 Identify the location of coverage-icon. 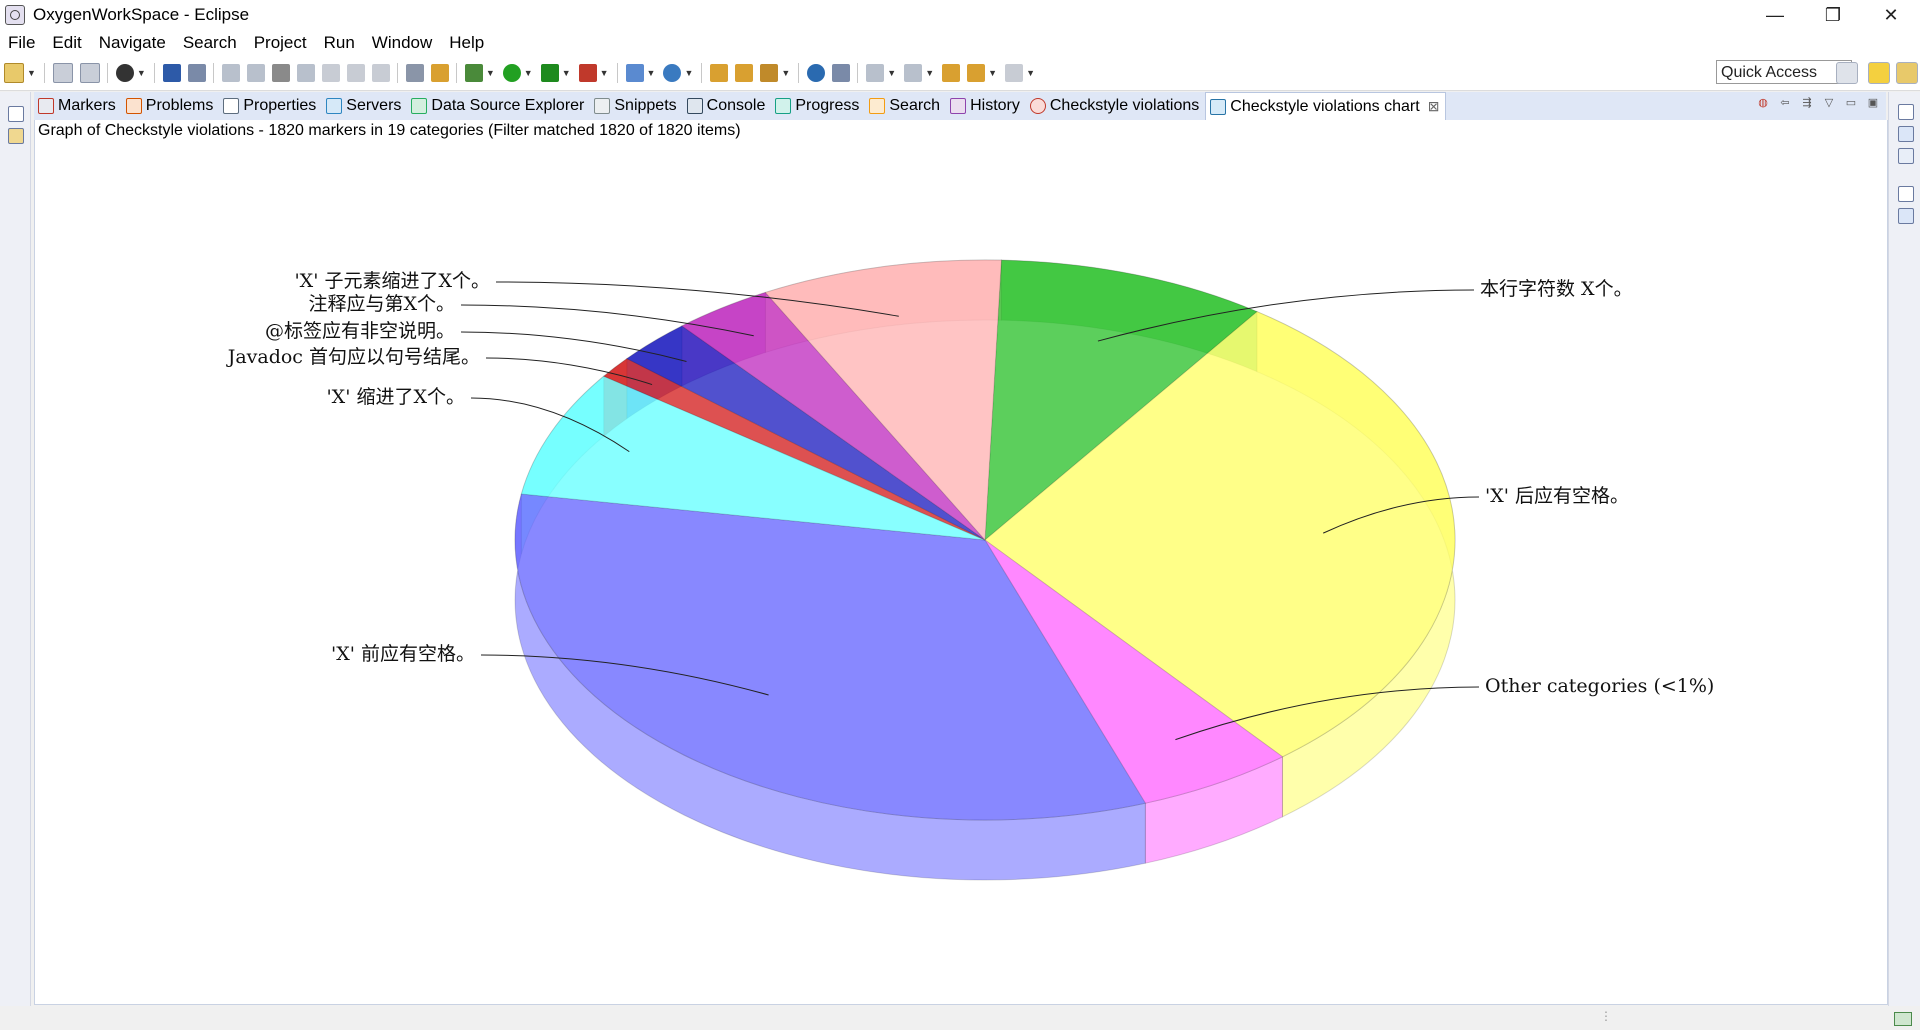
(549, 73).